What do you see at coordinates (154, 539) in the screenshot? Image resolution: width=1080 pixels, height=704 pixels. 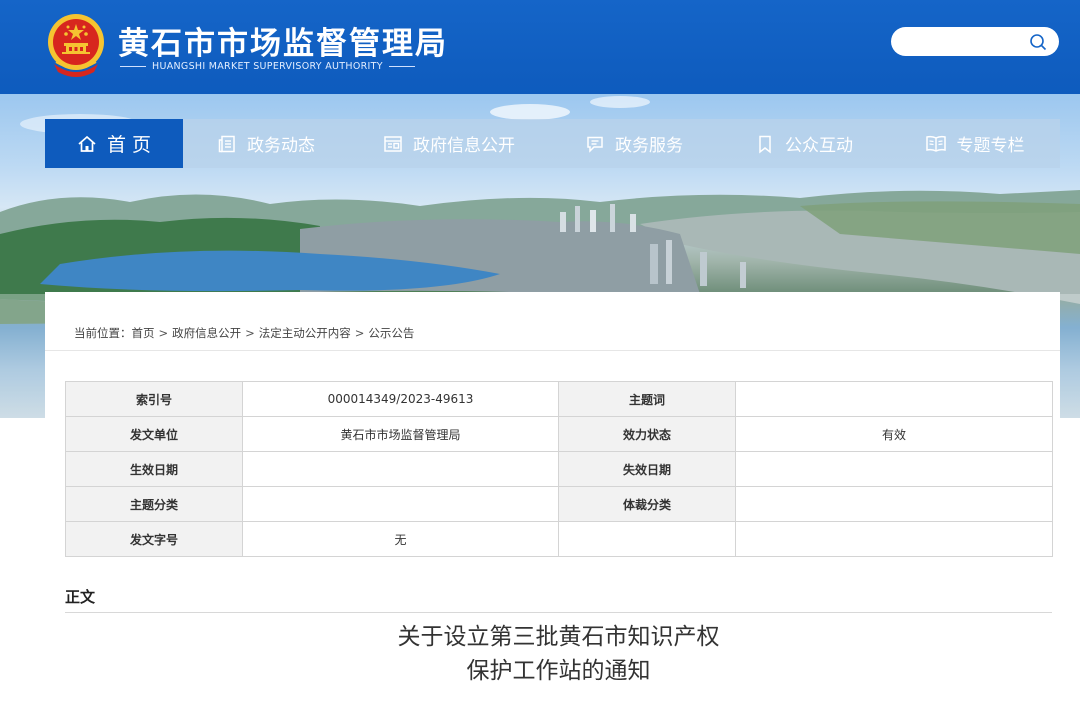 I see `document-number-label: 发文字号` at bounding box center [154, 539].